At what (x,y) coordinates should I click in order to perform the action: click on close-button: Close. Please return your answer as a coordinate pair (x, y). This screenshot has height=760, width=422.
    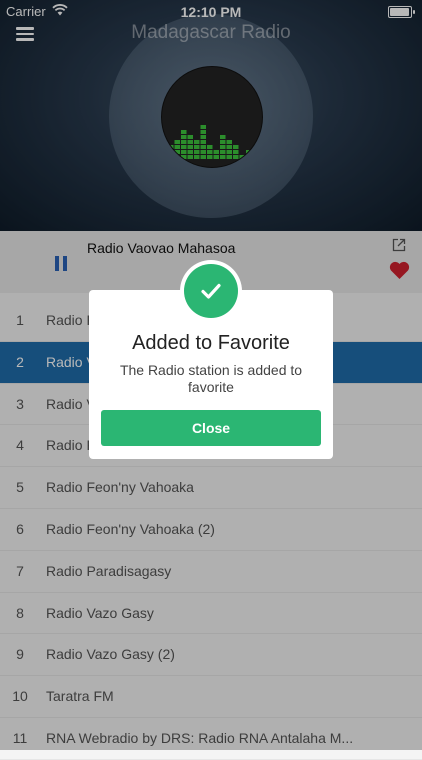
    Looking at the image, I should click on (211, 428).